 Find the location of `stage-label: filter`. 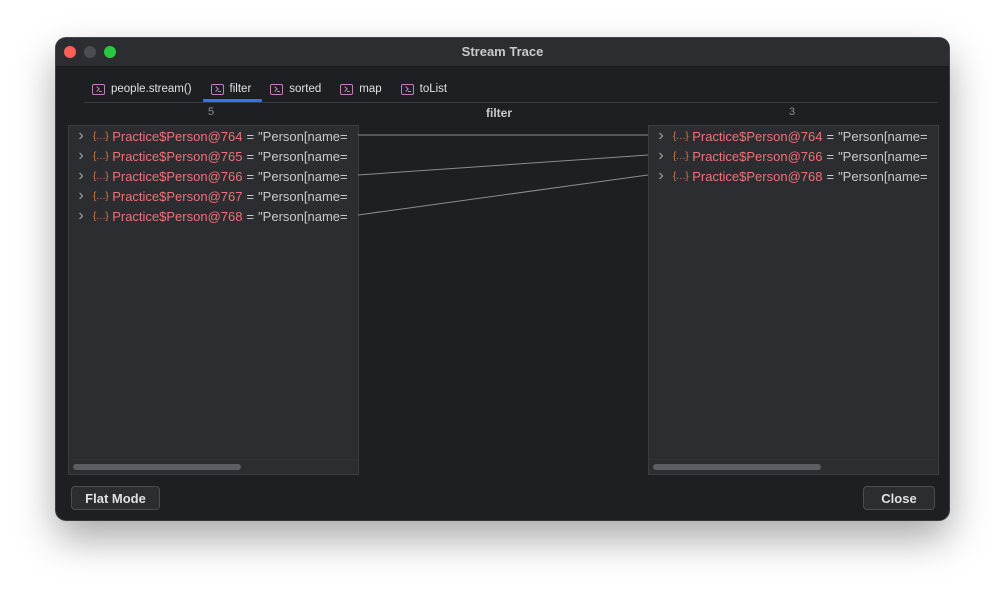

stage-label: filter is located at coordinates (499, 113).